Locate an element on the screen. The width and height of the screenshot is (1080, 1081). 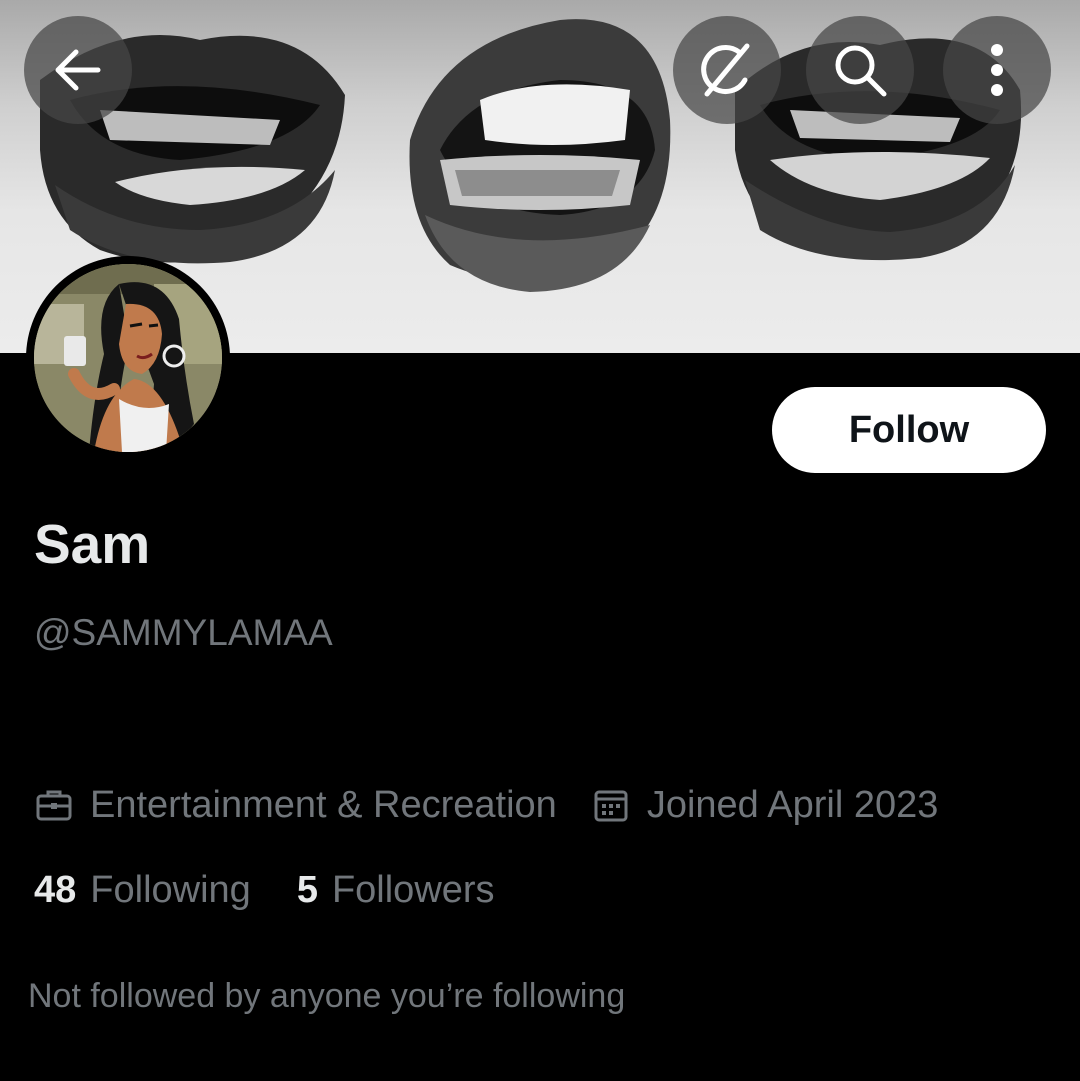
following-label: Following is located at coordinates (170, 889).